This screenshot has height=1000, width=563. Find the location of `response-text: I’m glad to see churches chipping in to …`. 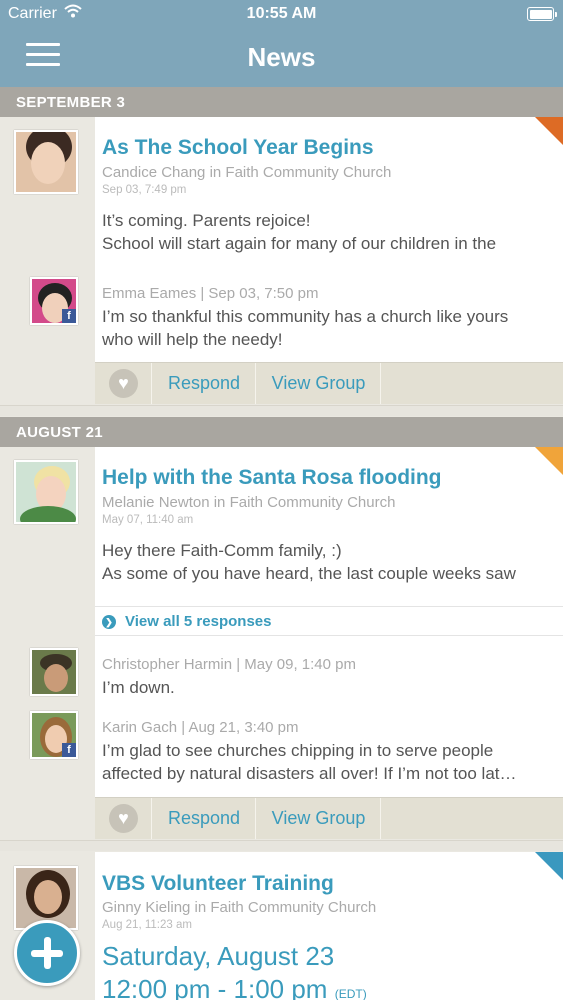

response-text: I’m glad to see churches chipping in to … is located at coordinates (327, 762).